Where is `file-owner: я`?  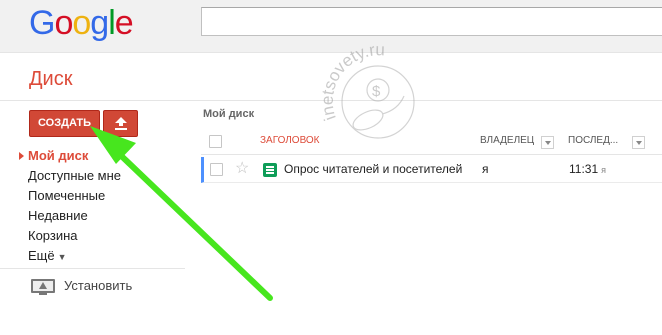 file-owner: я is located at coordinates (485, 169).